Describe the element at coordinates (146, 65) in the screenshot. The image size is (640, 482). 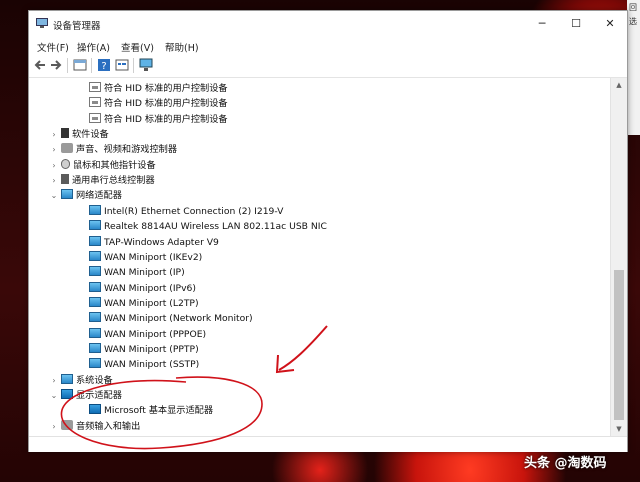
I see `scan-hardware-icon` at that location.